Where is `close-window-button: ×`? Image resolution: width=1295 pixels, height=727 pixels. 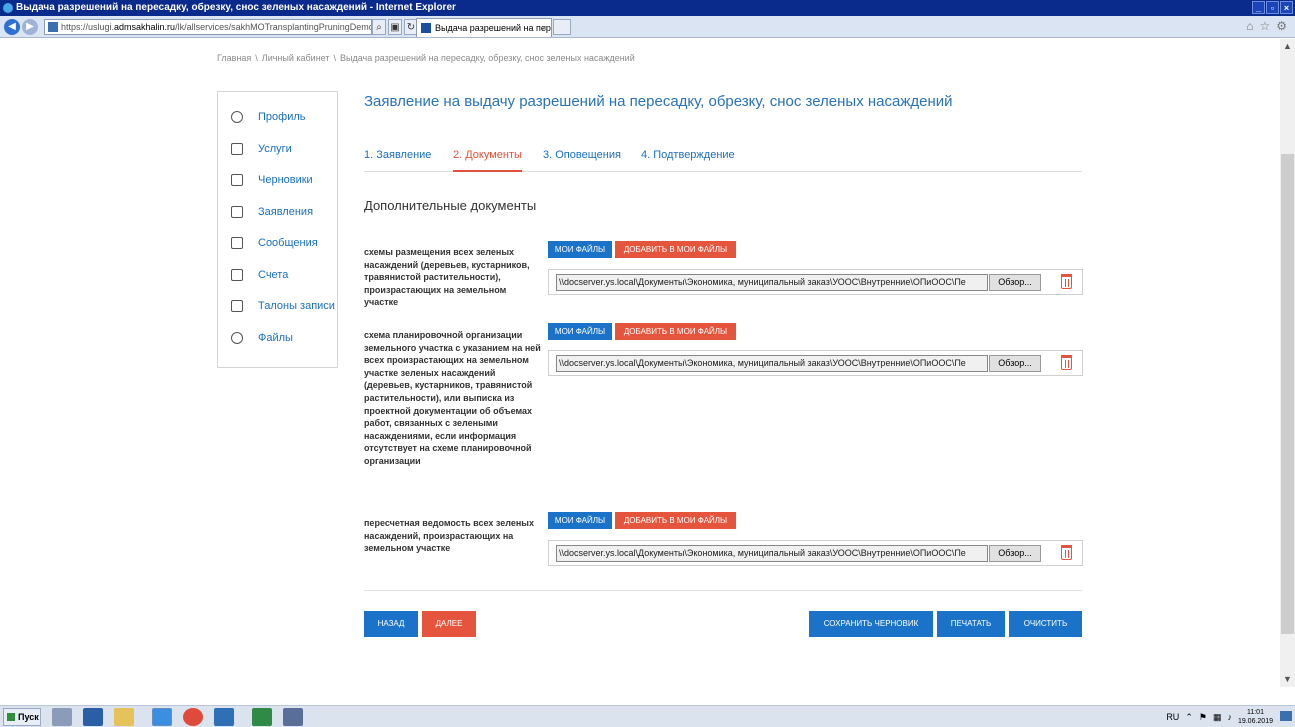 close-window-button: × is located at coordinates (1286, 7).